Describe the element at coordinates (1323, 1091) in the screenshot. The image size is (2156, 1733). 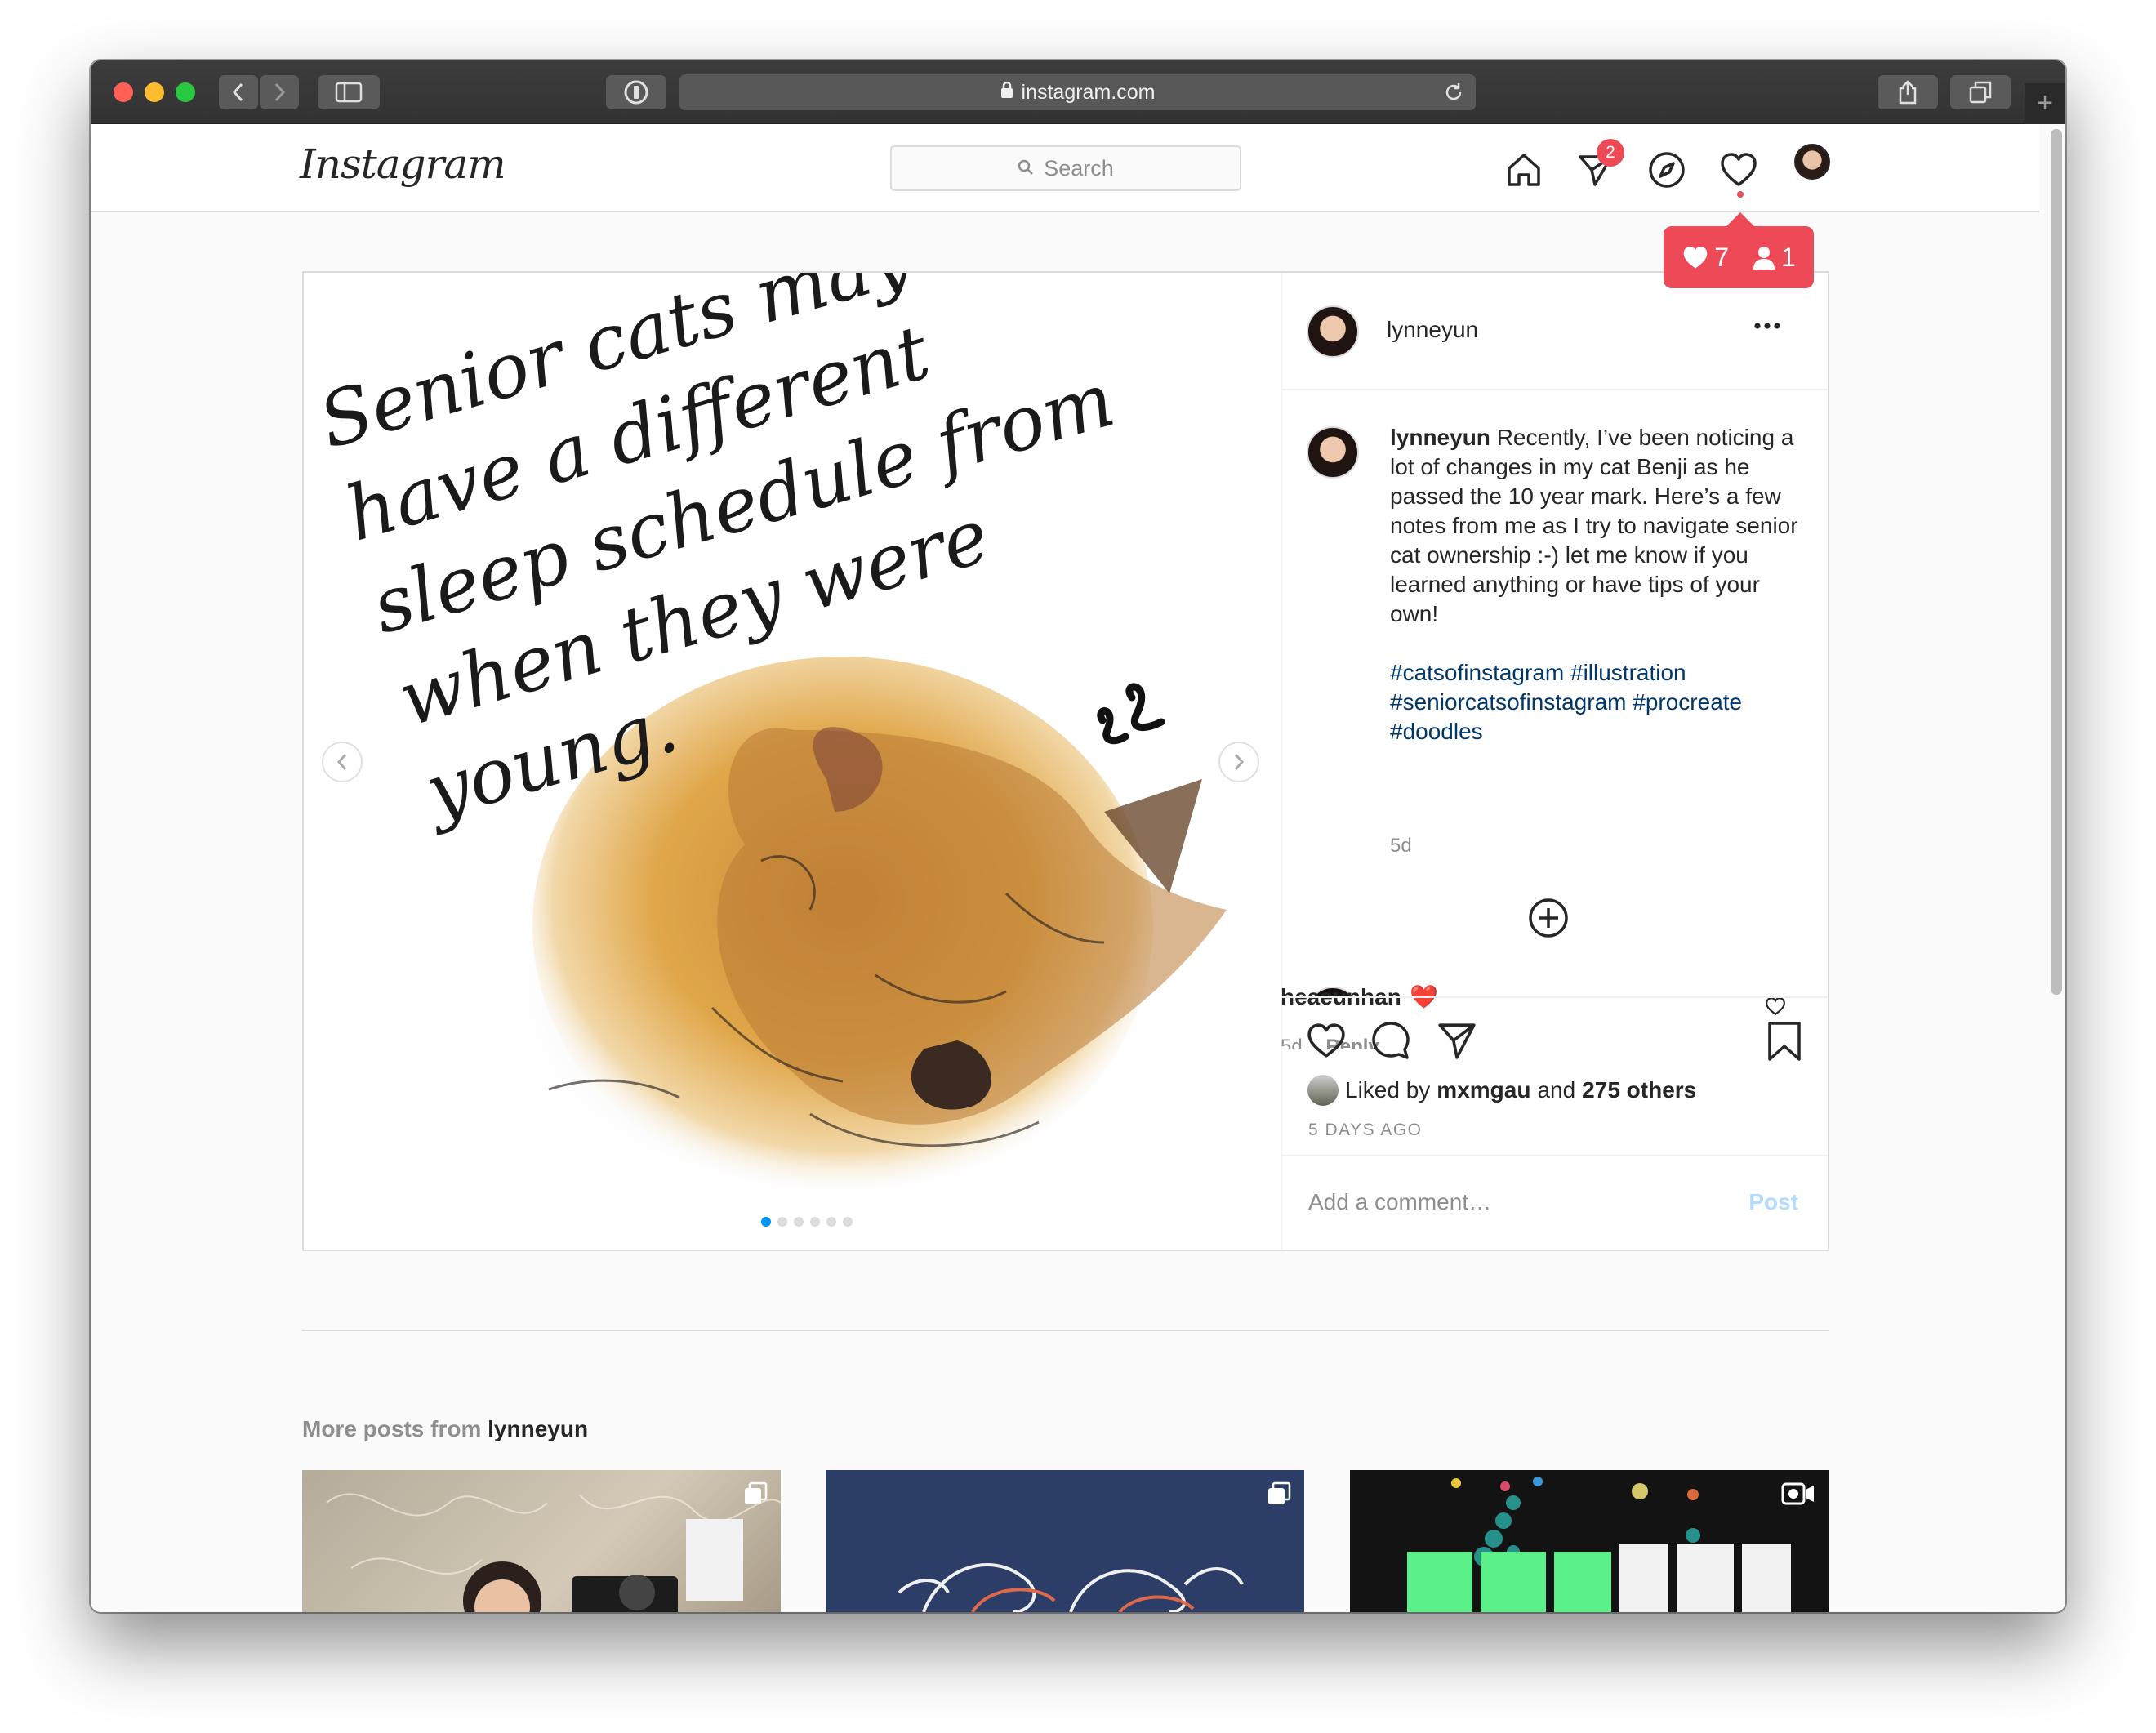
I see `liker-avatar` at that location.